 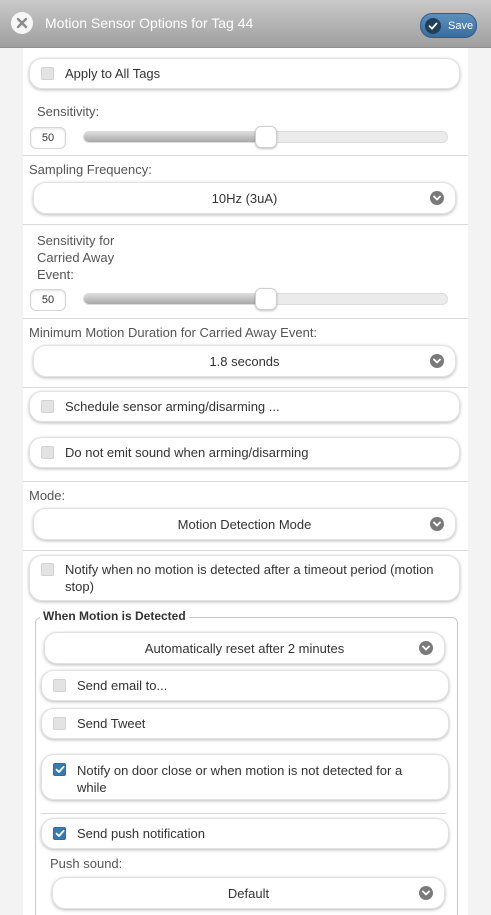 I want to click on min-duration-select: 1.8 seconds, so click(x=244, y=361).